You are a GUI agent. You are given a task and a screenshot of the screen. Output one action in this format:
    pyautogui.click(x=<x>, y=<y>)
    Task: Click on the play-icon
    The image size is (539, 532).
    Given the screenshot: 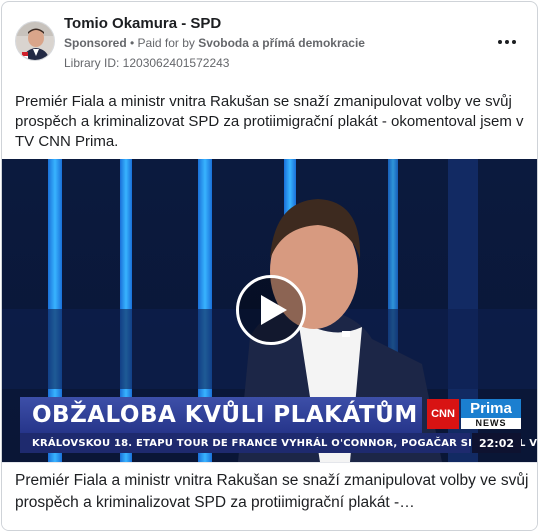 What is the action you would take?
    pyautogui.click(x=274, y=310)
    